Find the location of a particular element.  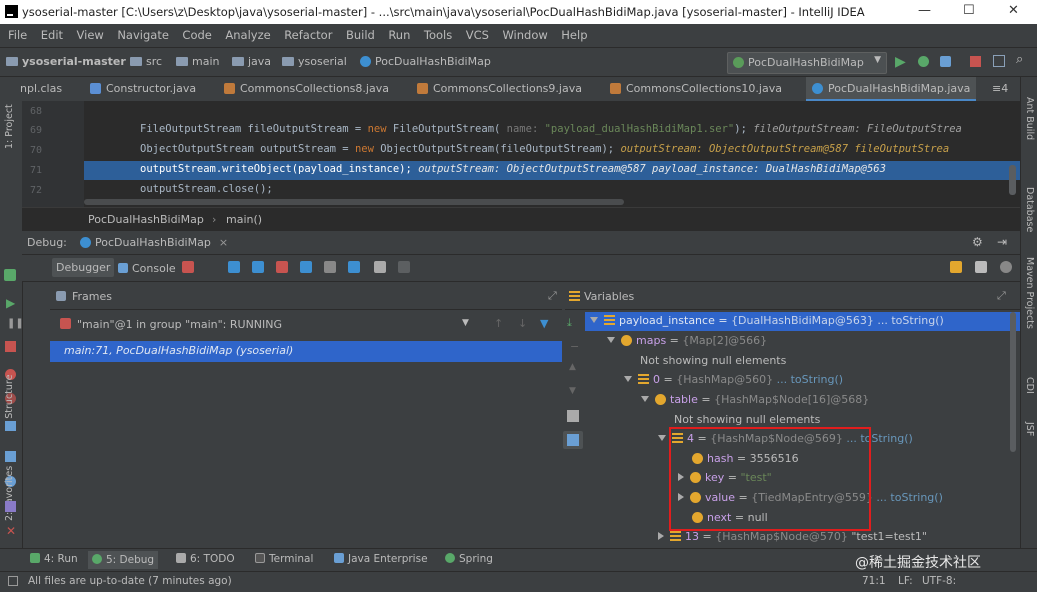

drop-frame-icon is located at coordinates (330, 267).